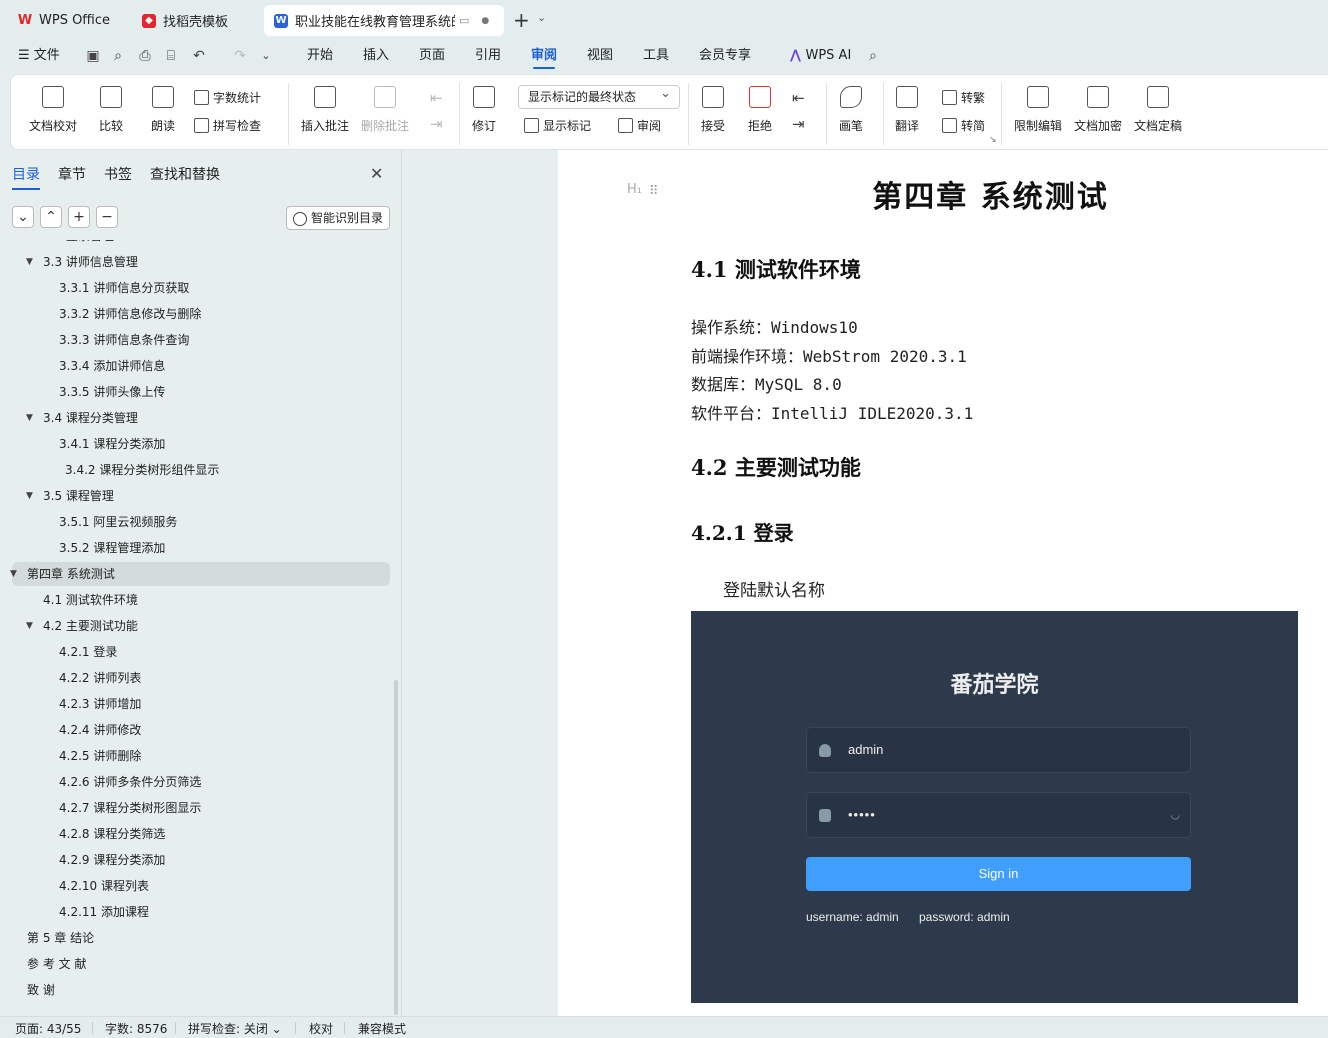  What do you see at coordinates (111, 110) in the screenshot?
I see `compare-button: 比较` at bounding box center [111, 110].